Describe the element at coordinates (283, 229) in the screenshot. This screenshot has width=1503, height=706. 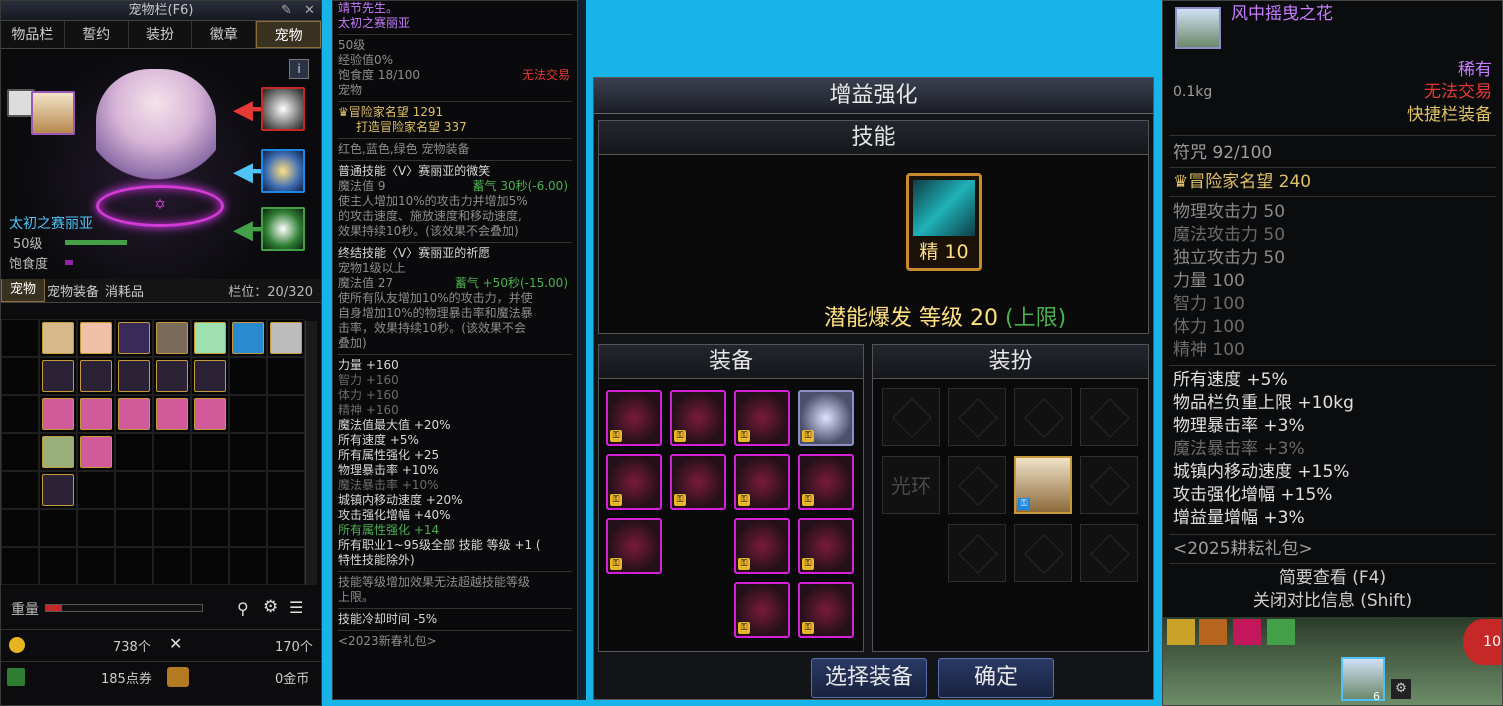
I see `green-equip-slot` at that location.